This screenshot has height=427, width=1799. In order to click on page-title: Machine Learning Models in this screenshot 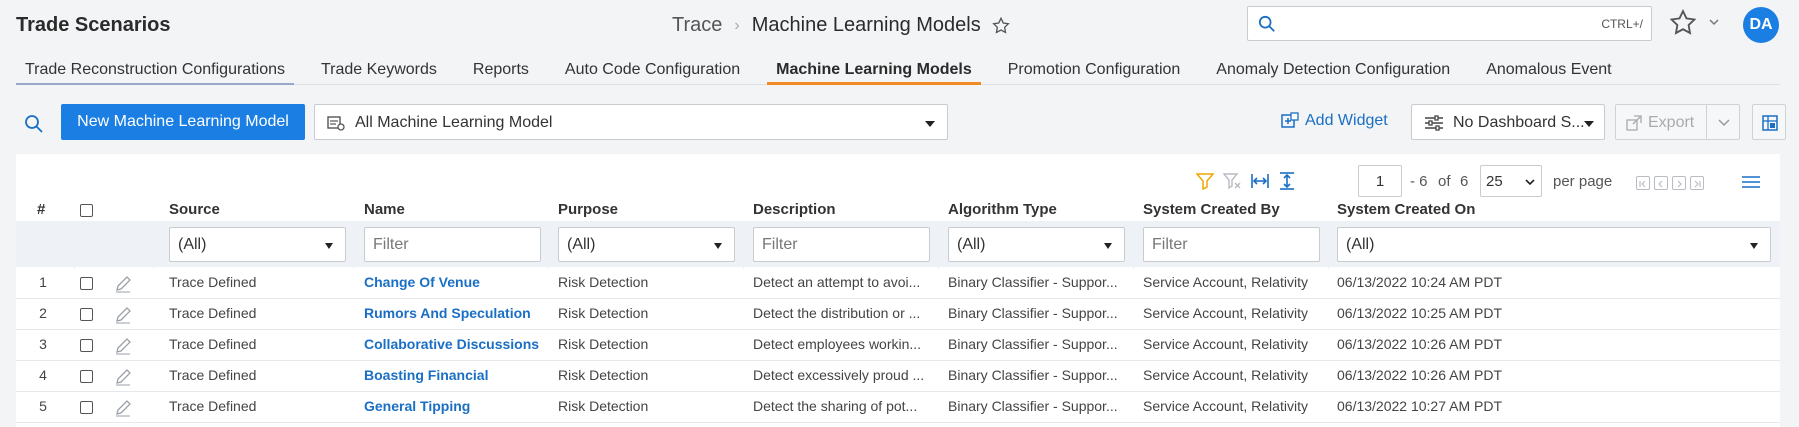, I will do `click(866, 25)`.